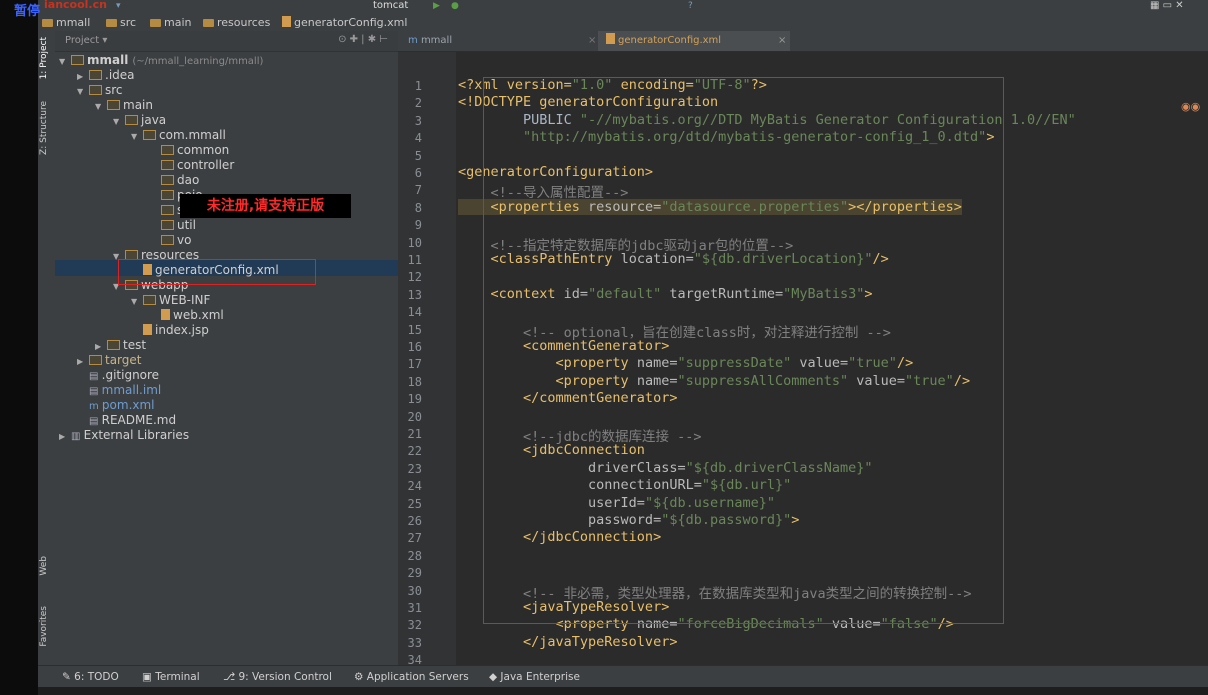  I want to click on line-number: 34, so click(414, 659).